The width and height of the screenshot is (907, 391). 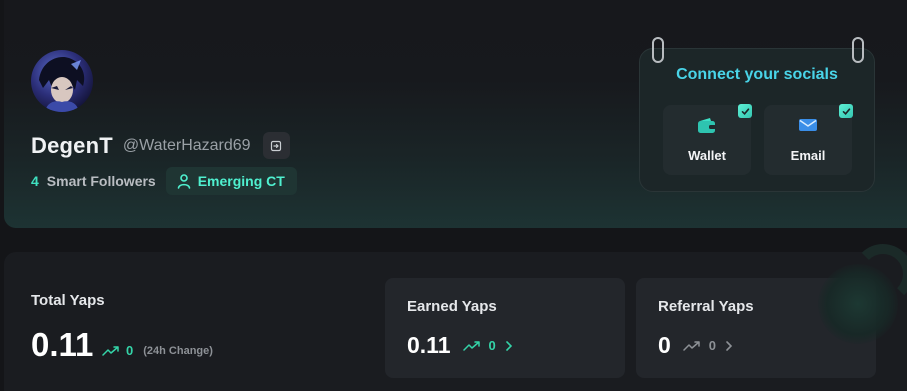 What do you see at coordinates (62, 344) in the screenshot?
I see `total-yaps-value: 0.11` at bounding box center [62, 344].